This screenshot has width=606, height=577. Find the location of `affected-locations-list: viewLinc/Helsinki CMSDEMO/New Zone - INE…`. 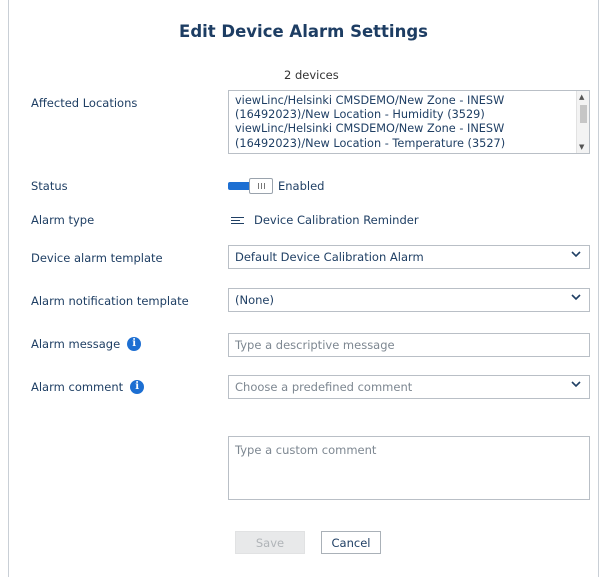

affected-locations-list: viewLinc/Helsinki CMSDEMO/New Zone - INE… is located at coordinates (409, 122).